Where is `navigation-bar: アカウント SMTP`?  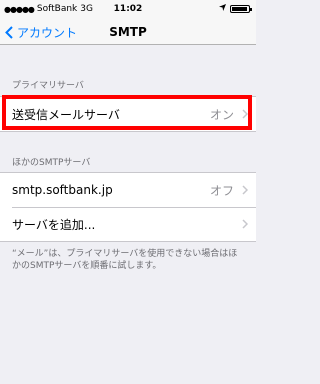 navigation-bar: アカウント SMTP is located at coordinates (128, 32).